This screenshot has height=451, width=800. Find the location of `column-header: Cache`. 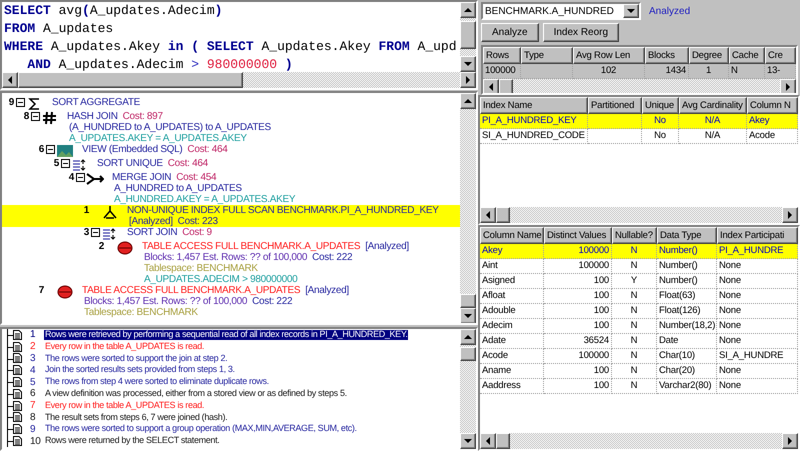

column-header: Cache is located at coordinates (747, 55).